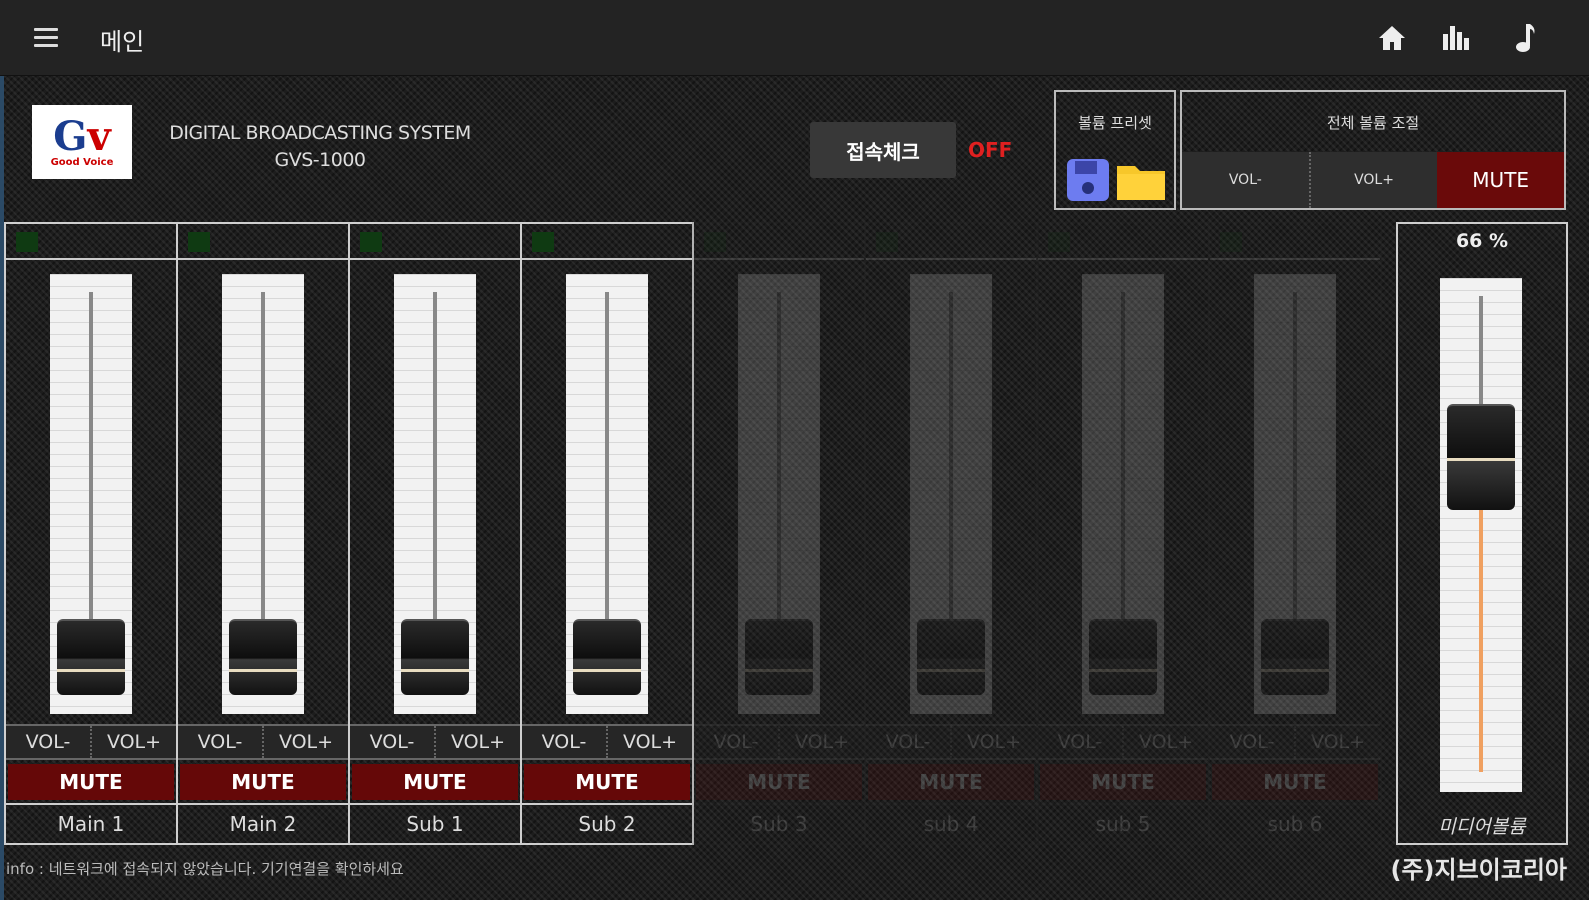 This screenshot has height=900, width=1589. What do you see at coordinates (1088, 182) in the screenshot?
I see `floppy-save-icon` at bounding box center [1088, 182].